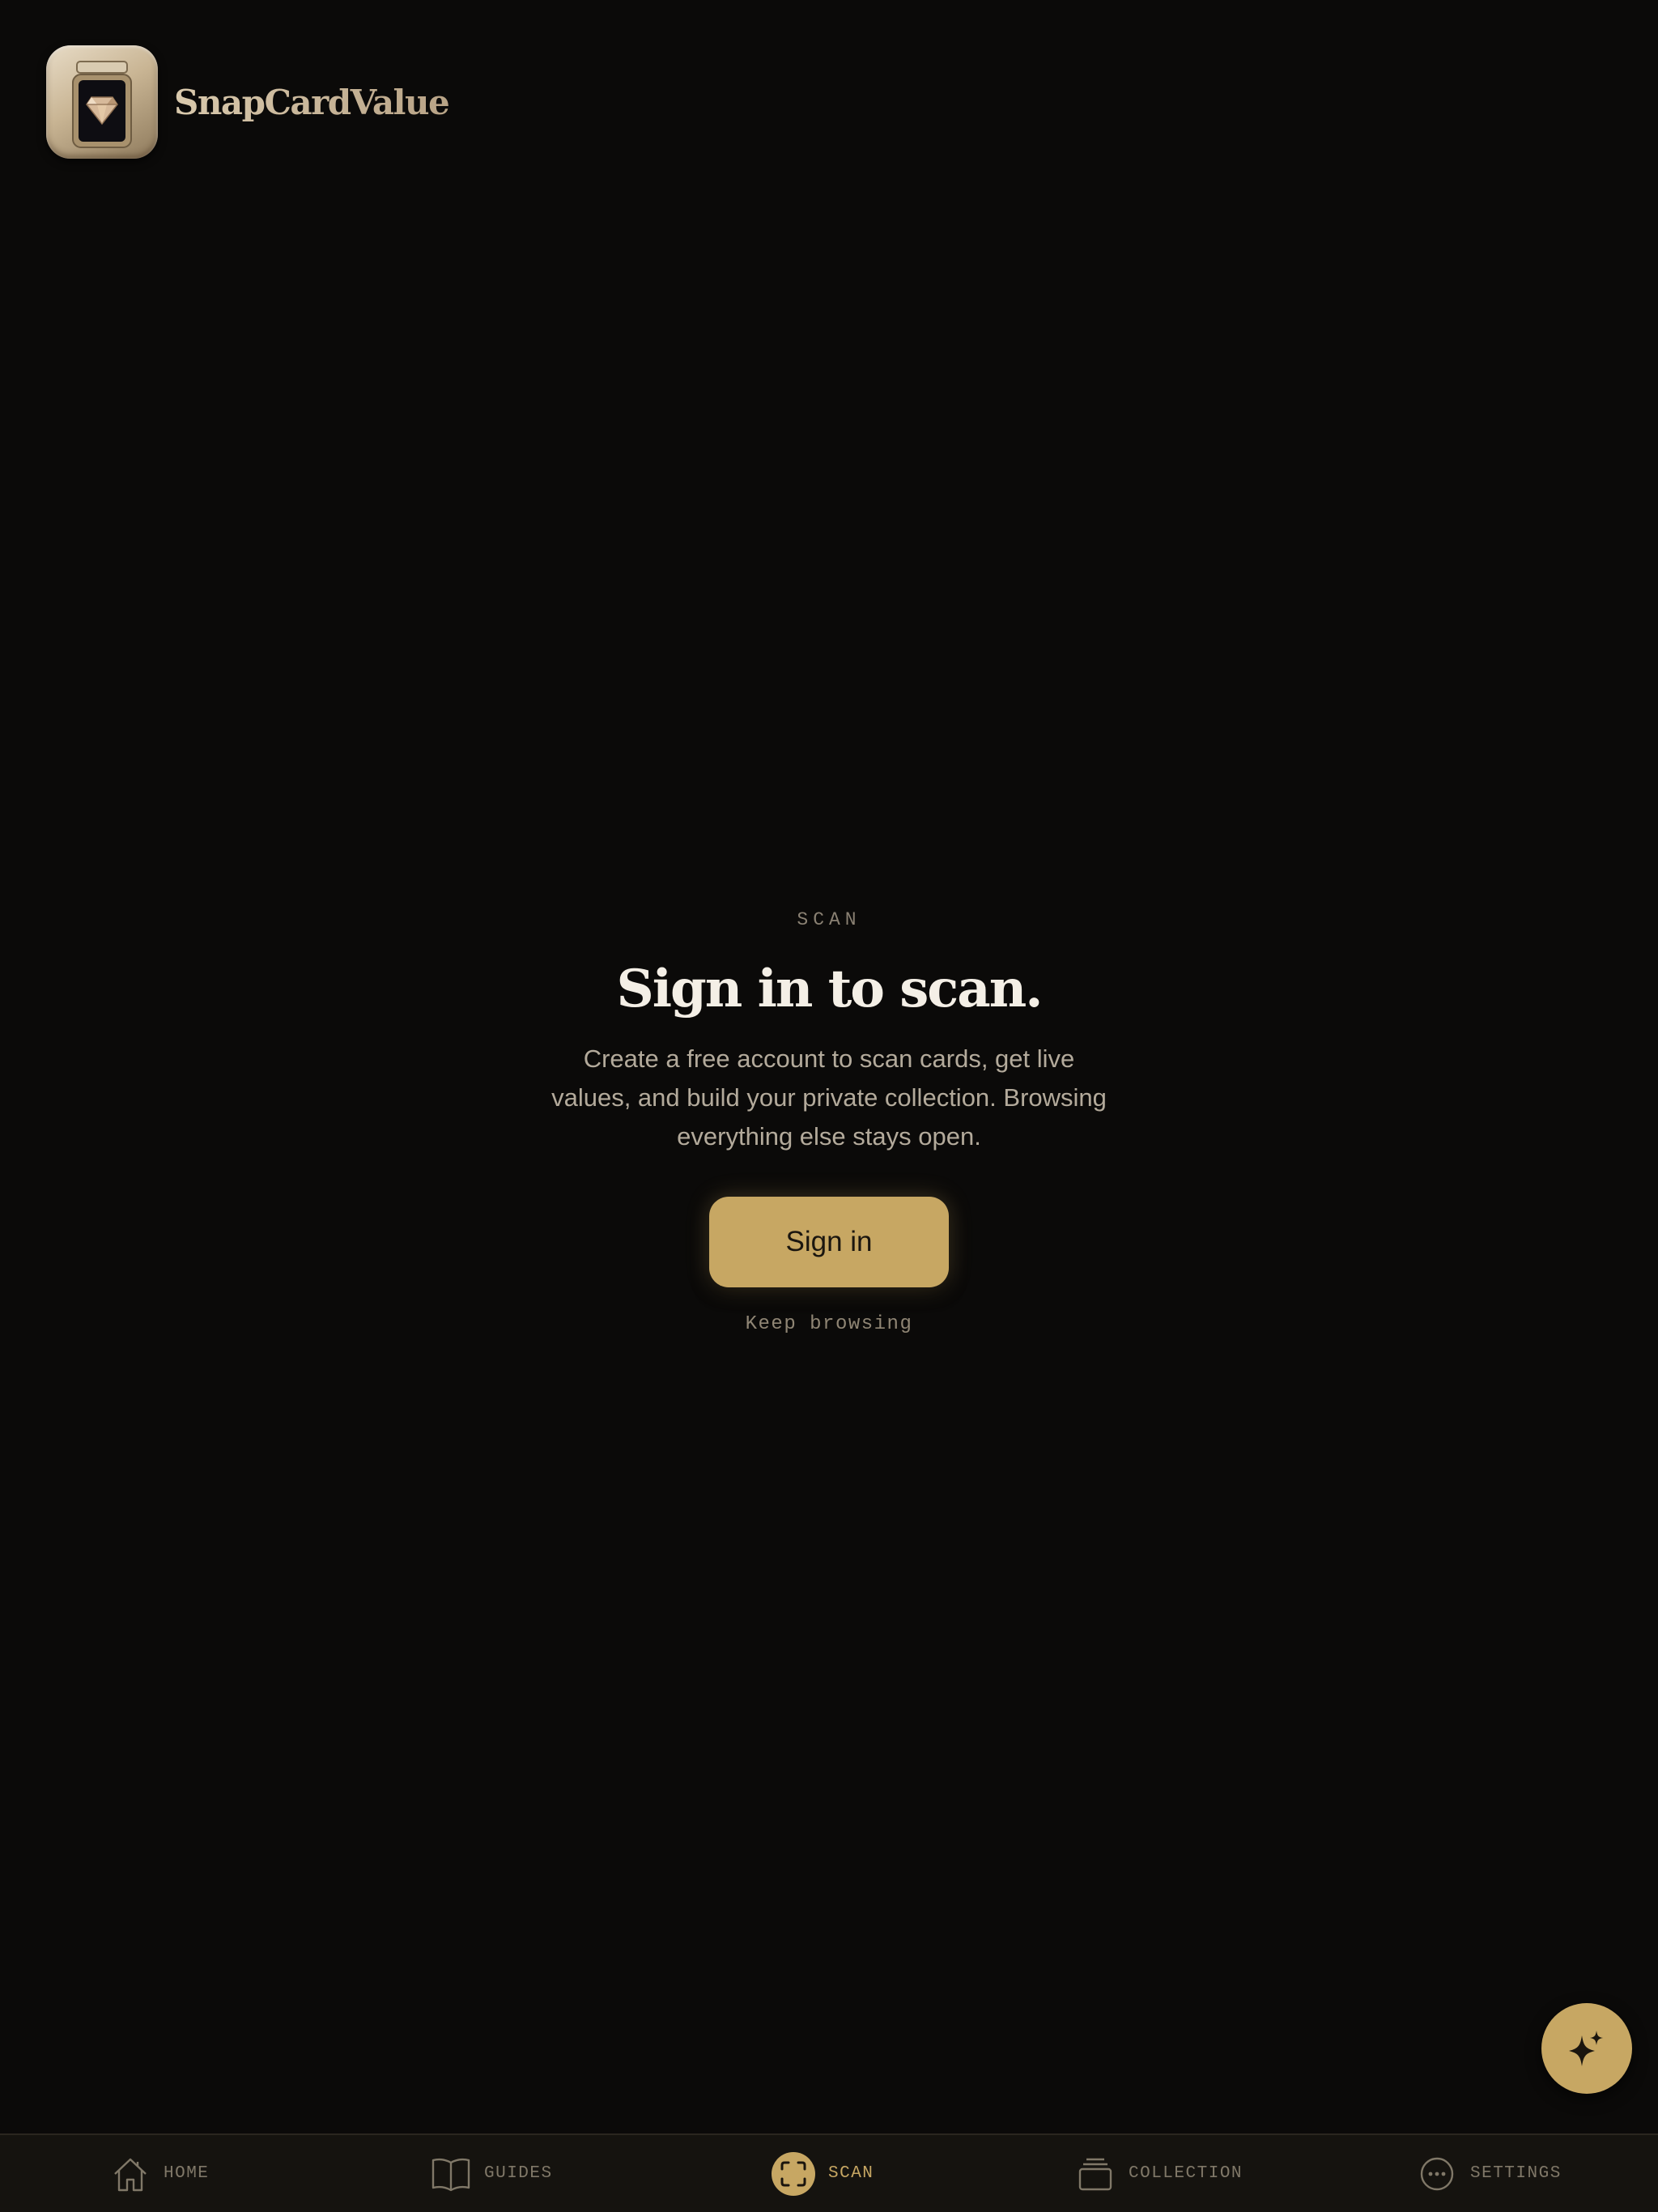 Image resolution: width=1658 pixels, height=2212 pixels. I want to click on book-icon, so click(451, 2174).